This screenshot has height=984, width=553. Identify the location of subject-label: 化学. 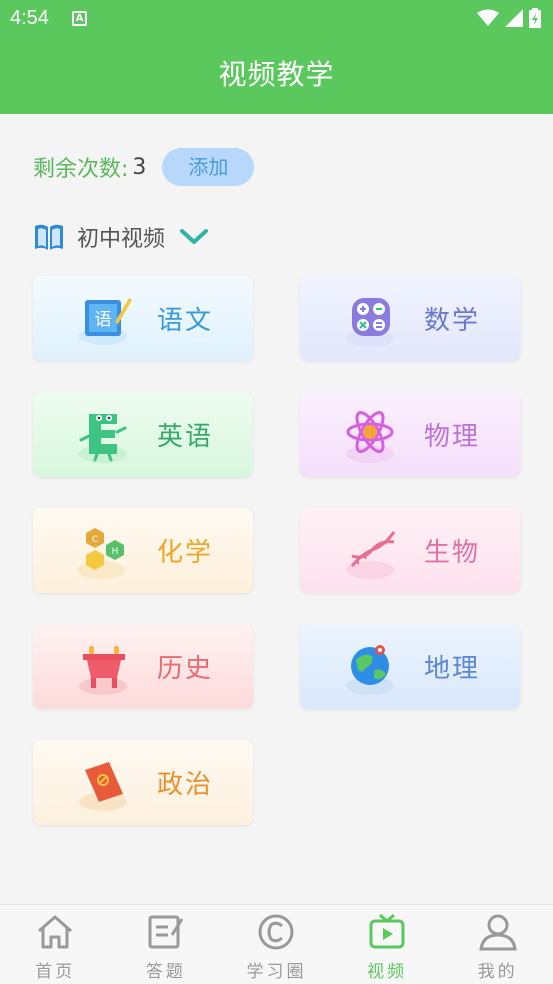
(185, 553).